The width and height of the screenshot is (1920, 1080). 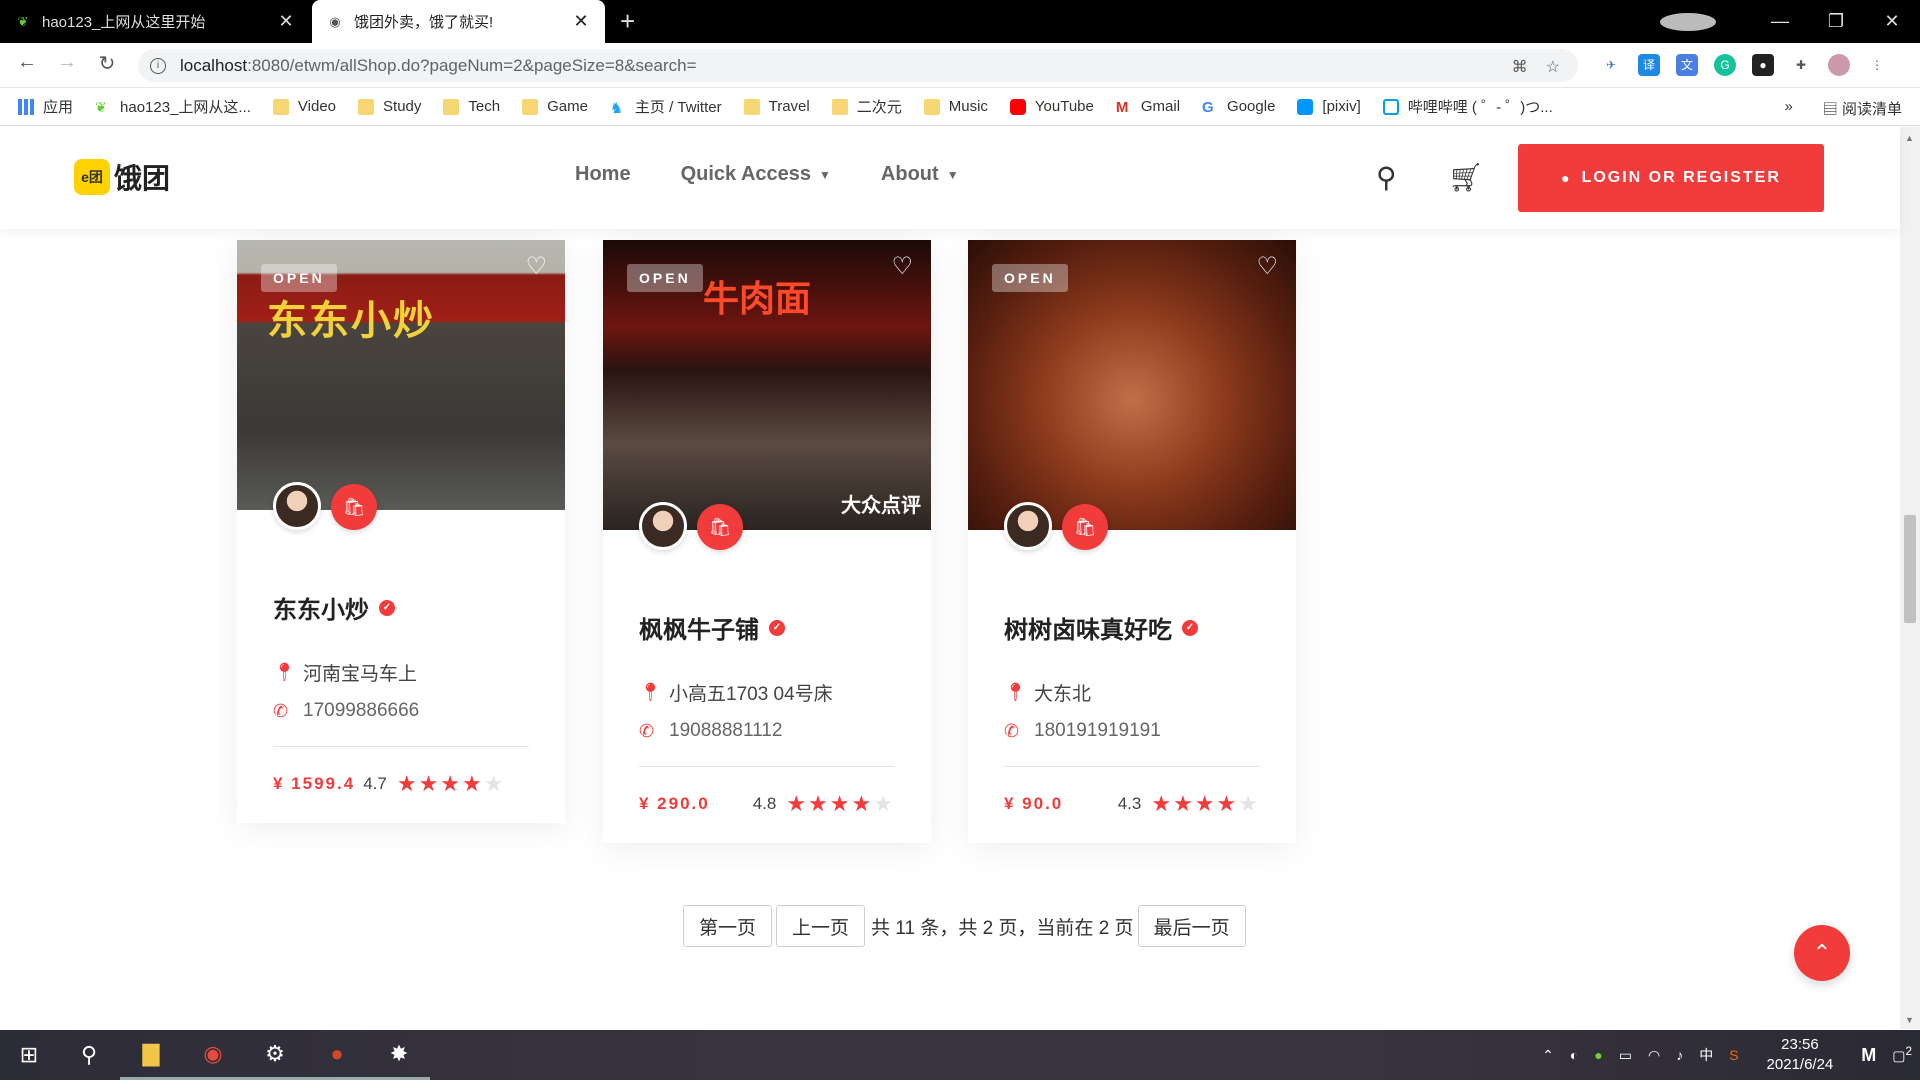 What do you see at coordinates (304, 106) in the screenshot?
I see `bookmark-video: Video` at bounding box center [304, 106].